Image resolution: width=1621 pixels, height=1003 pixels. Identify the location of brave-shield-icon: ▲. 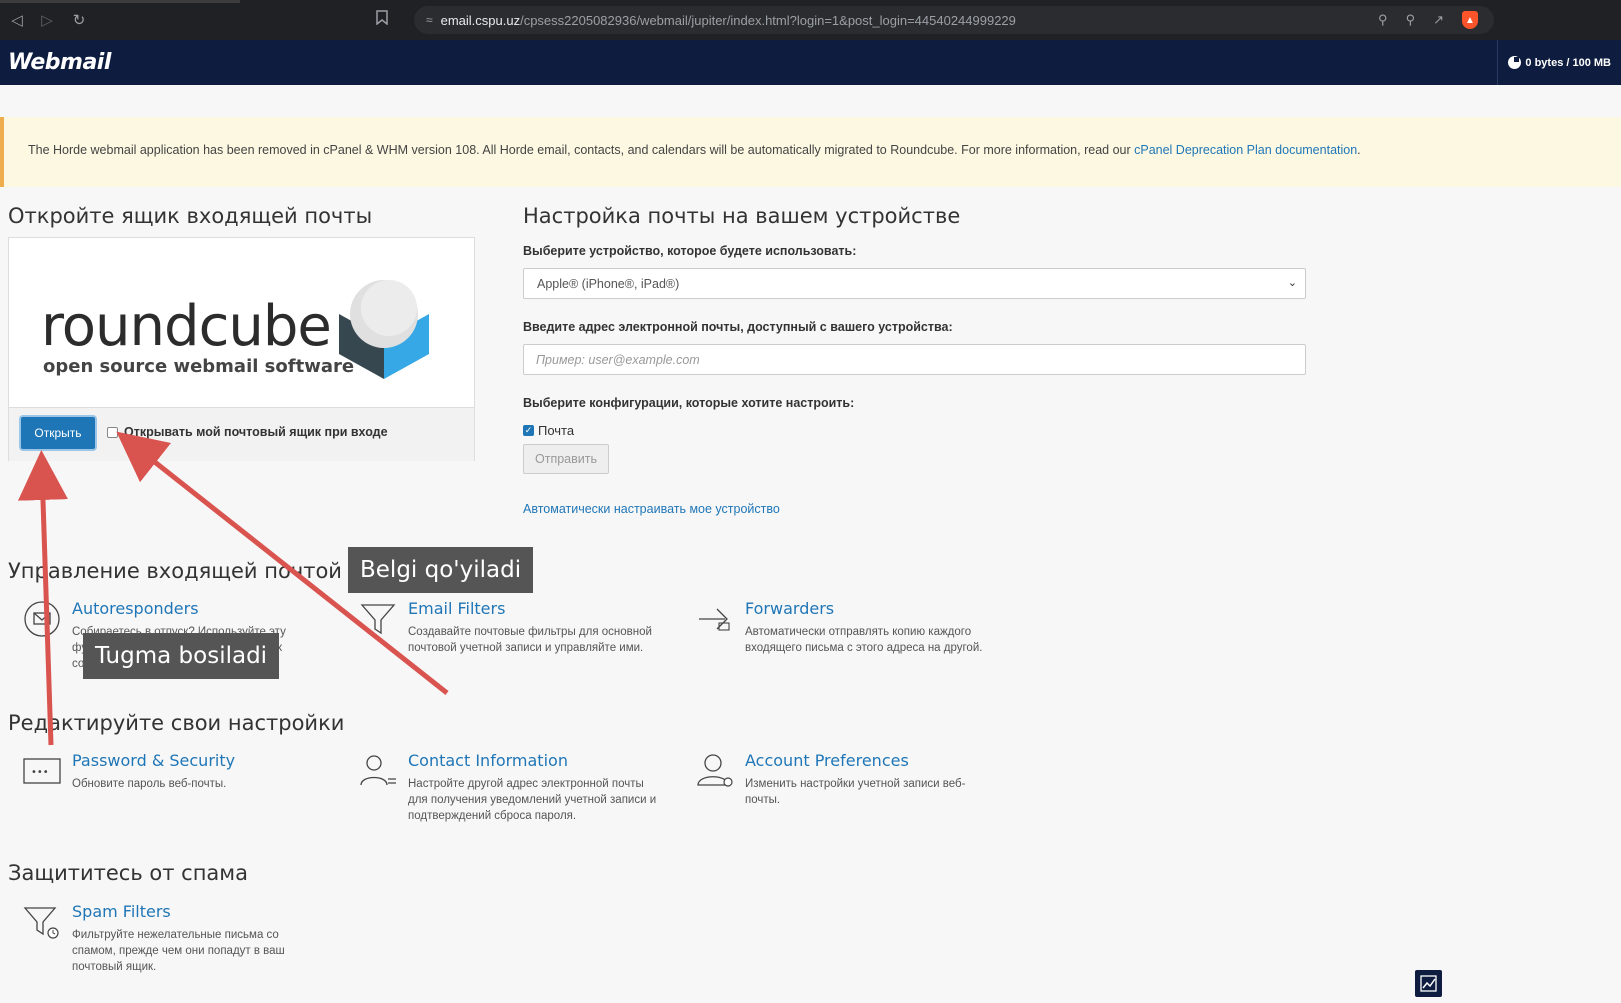
(1470, 20).